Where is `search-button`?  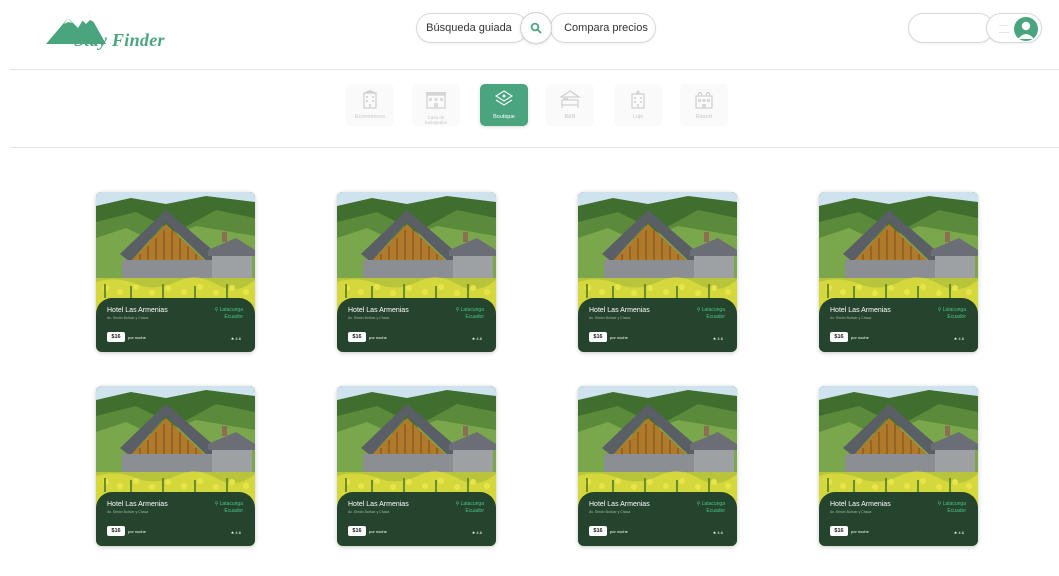 search-button is located at coordinates (536, 28).